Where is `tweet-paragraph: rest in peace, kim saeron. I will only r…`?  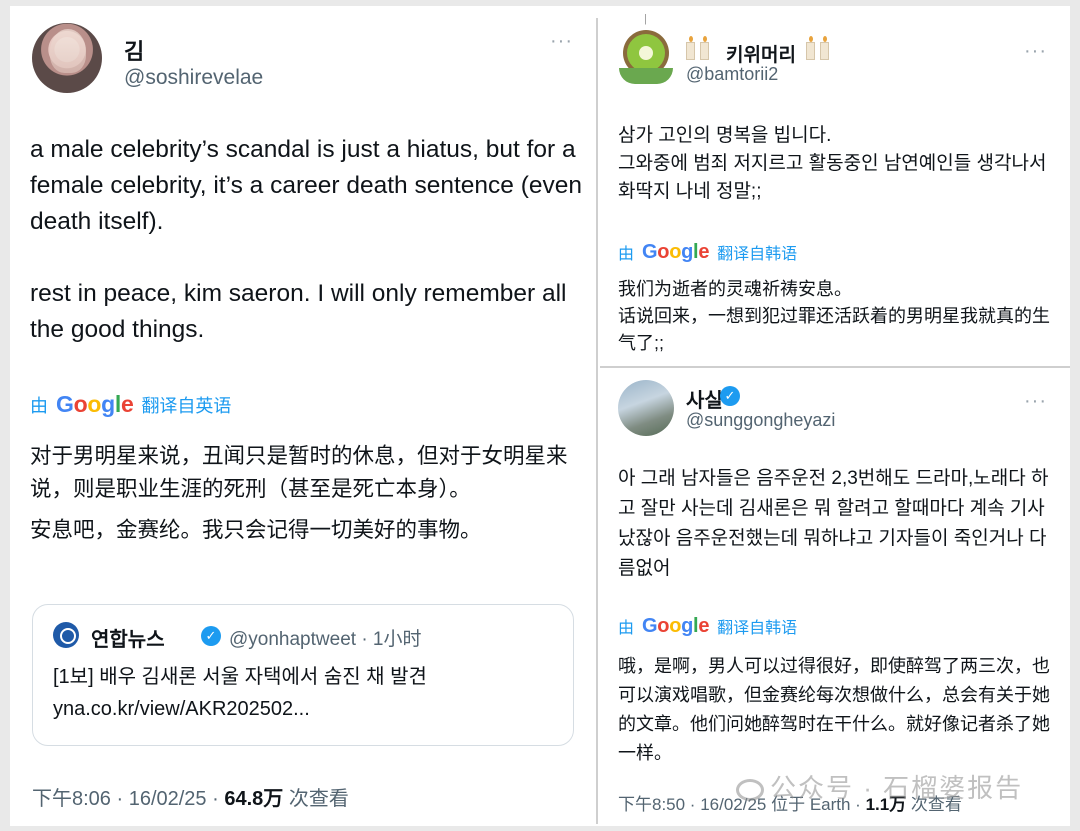
tweet-paragraph: rest in peace, kim saeron. I will only r… is located at coordinates (298, 311).